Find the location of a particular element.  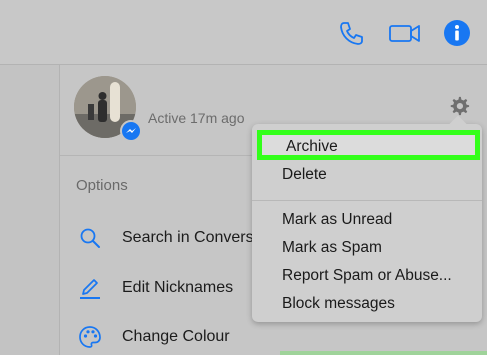

phone-icon is located at coordinates (351, 33).